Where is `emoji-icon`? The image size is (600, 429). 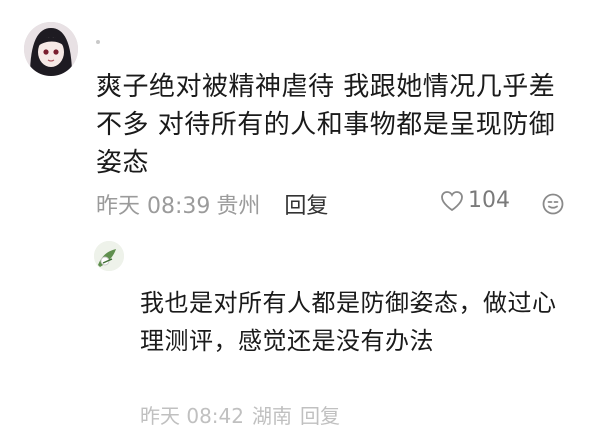
emoji-icon is located at coordinates (553, 204).